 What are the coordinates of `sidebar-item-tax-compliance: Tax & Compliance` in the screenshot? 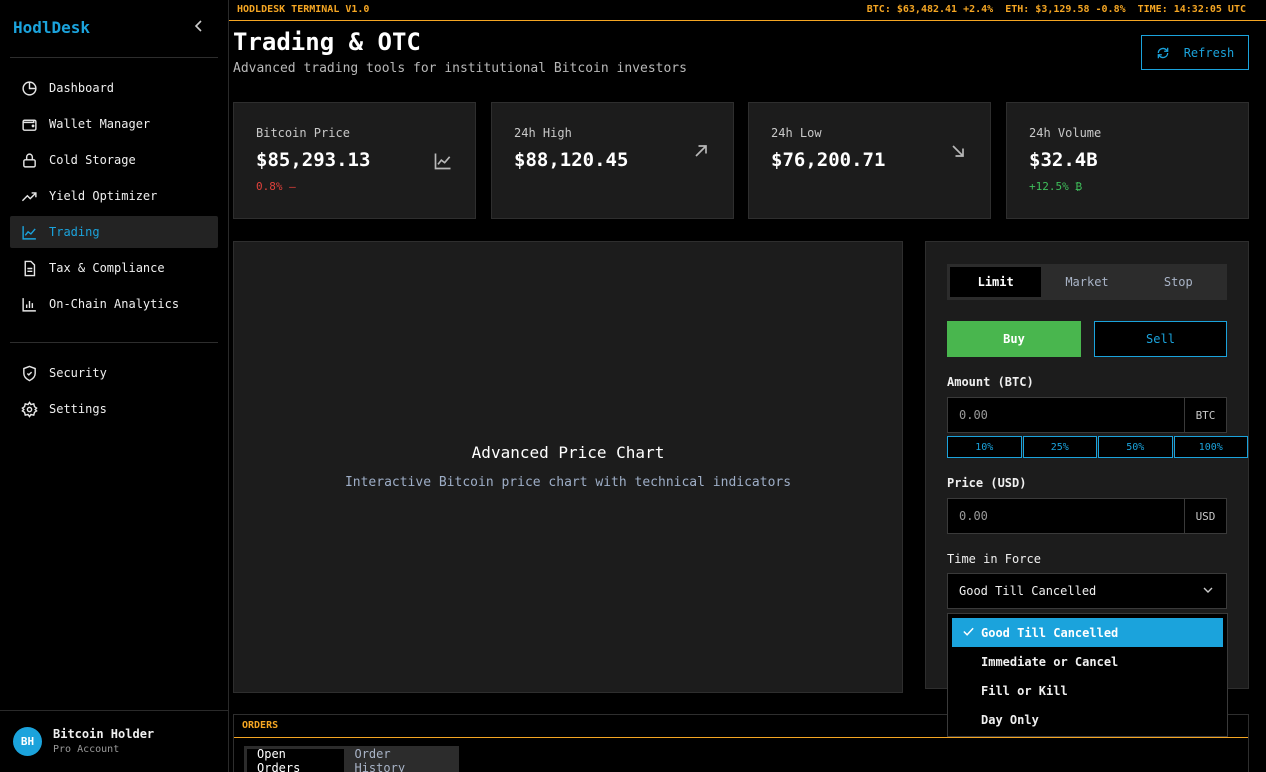 It's located at (114, 268).